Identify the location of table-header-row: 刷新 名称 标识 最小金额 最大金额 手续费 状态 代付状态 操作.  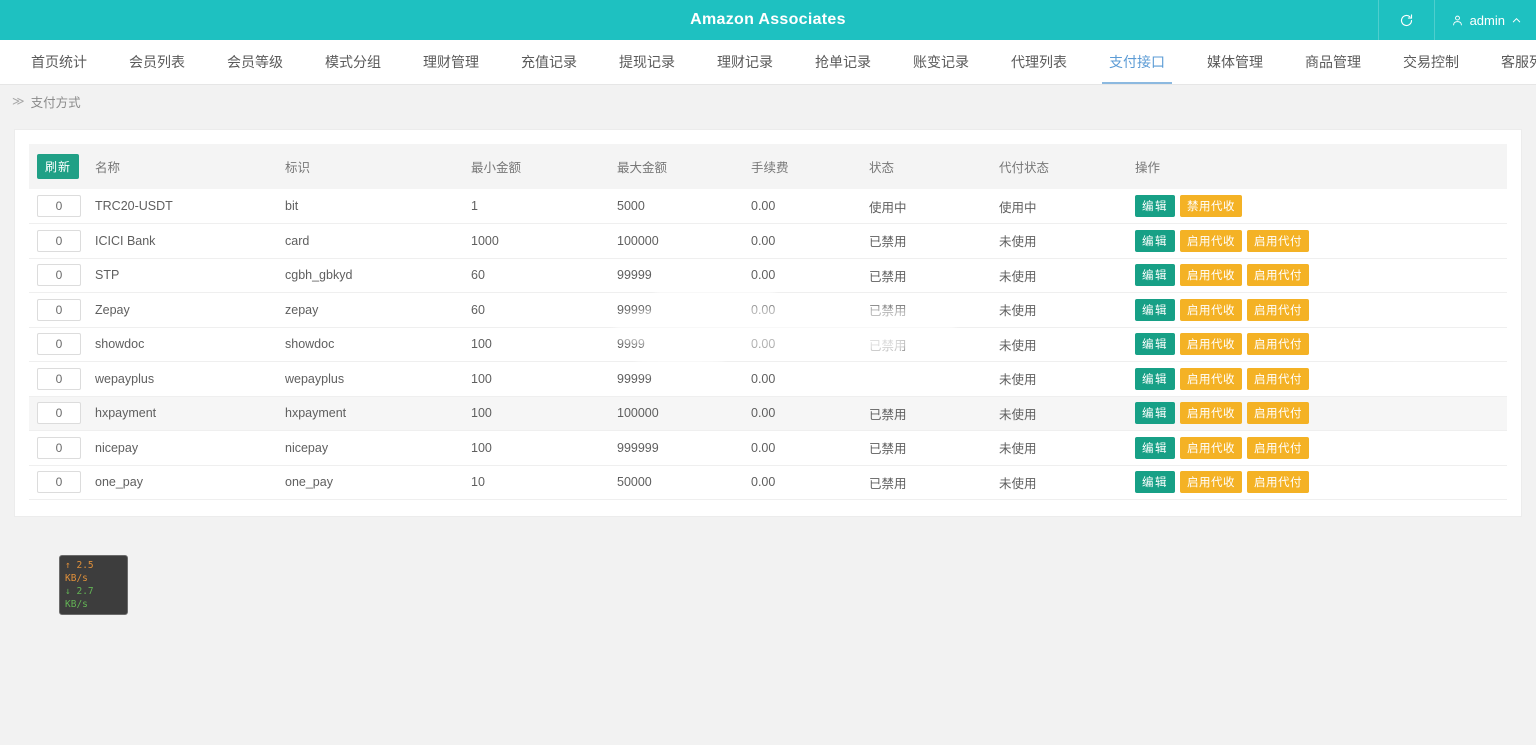
(768, 166).